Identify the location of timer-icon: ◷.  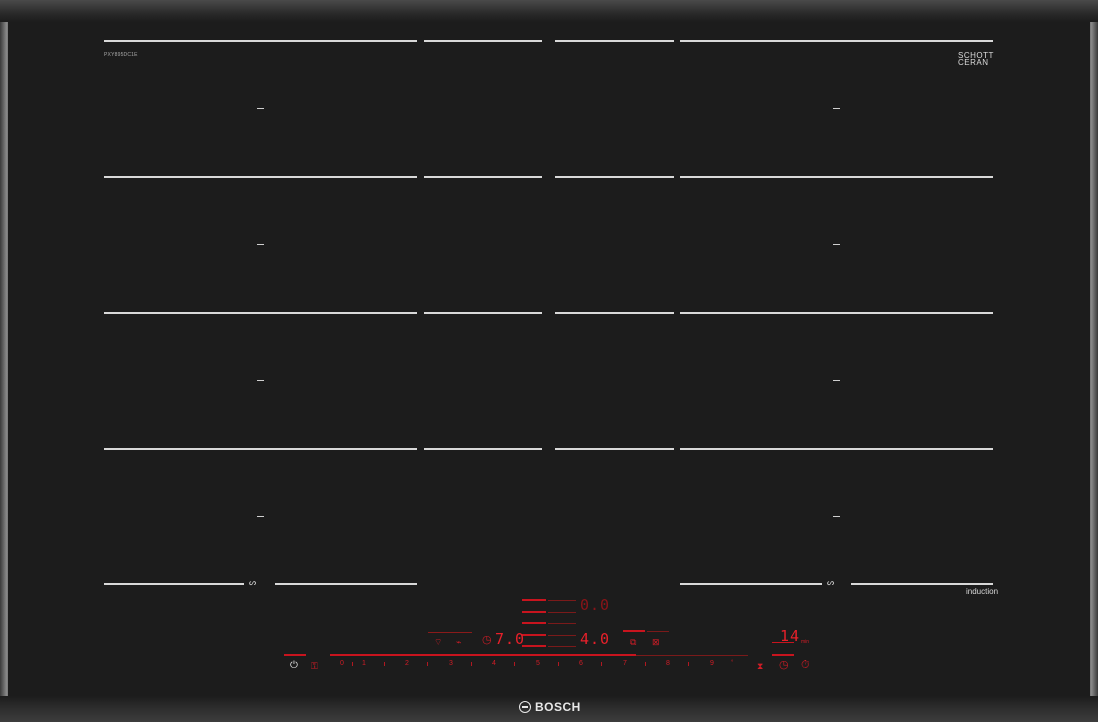
(784, 665).